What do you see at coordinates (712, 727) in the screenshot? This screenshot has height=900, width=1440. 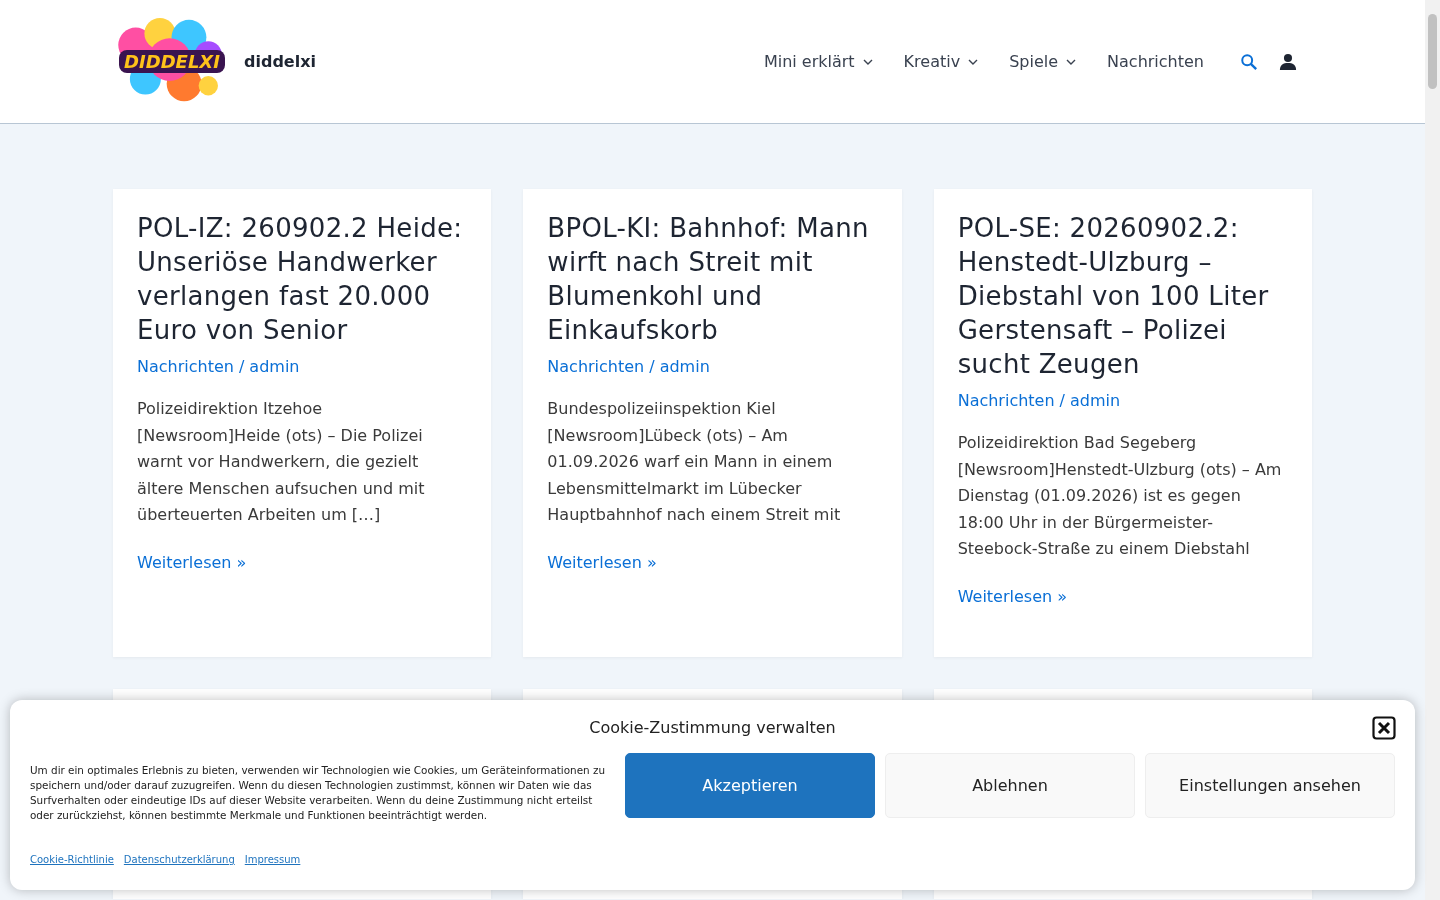 I see `banner-title: Cookie-Zustimmung verwalten` at bounding box center [712, 727].